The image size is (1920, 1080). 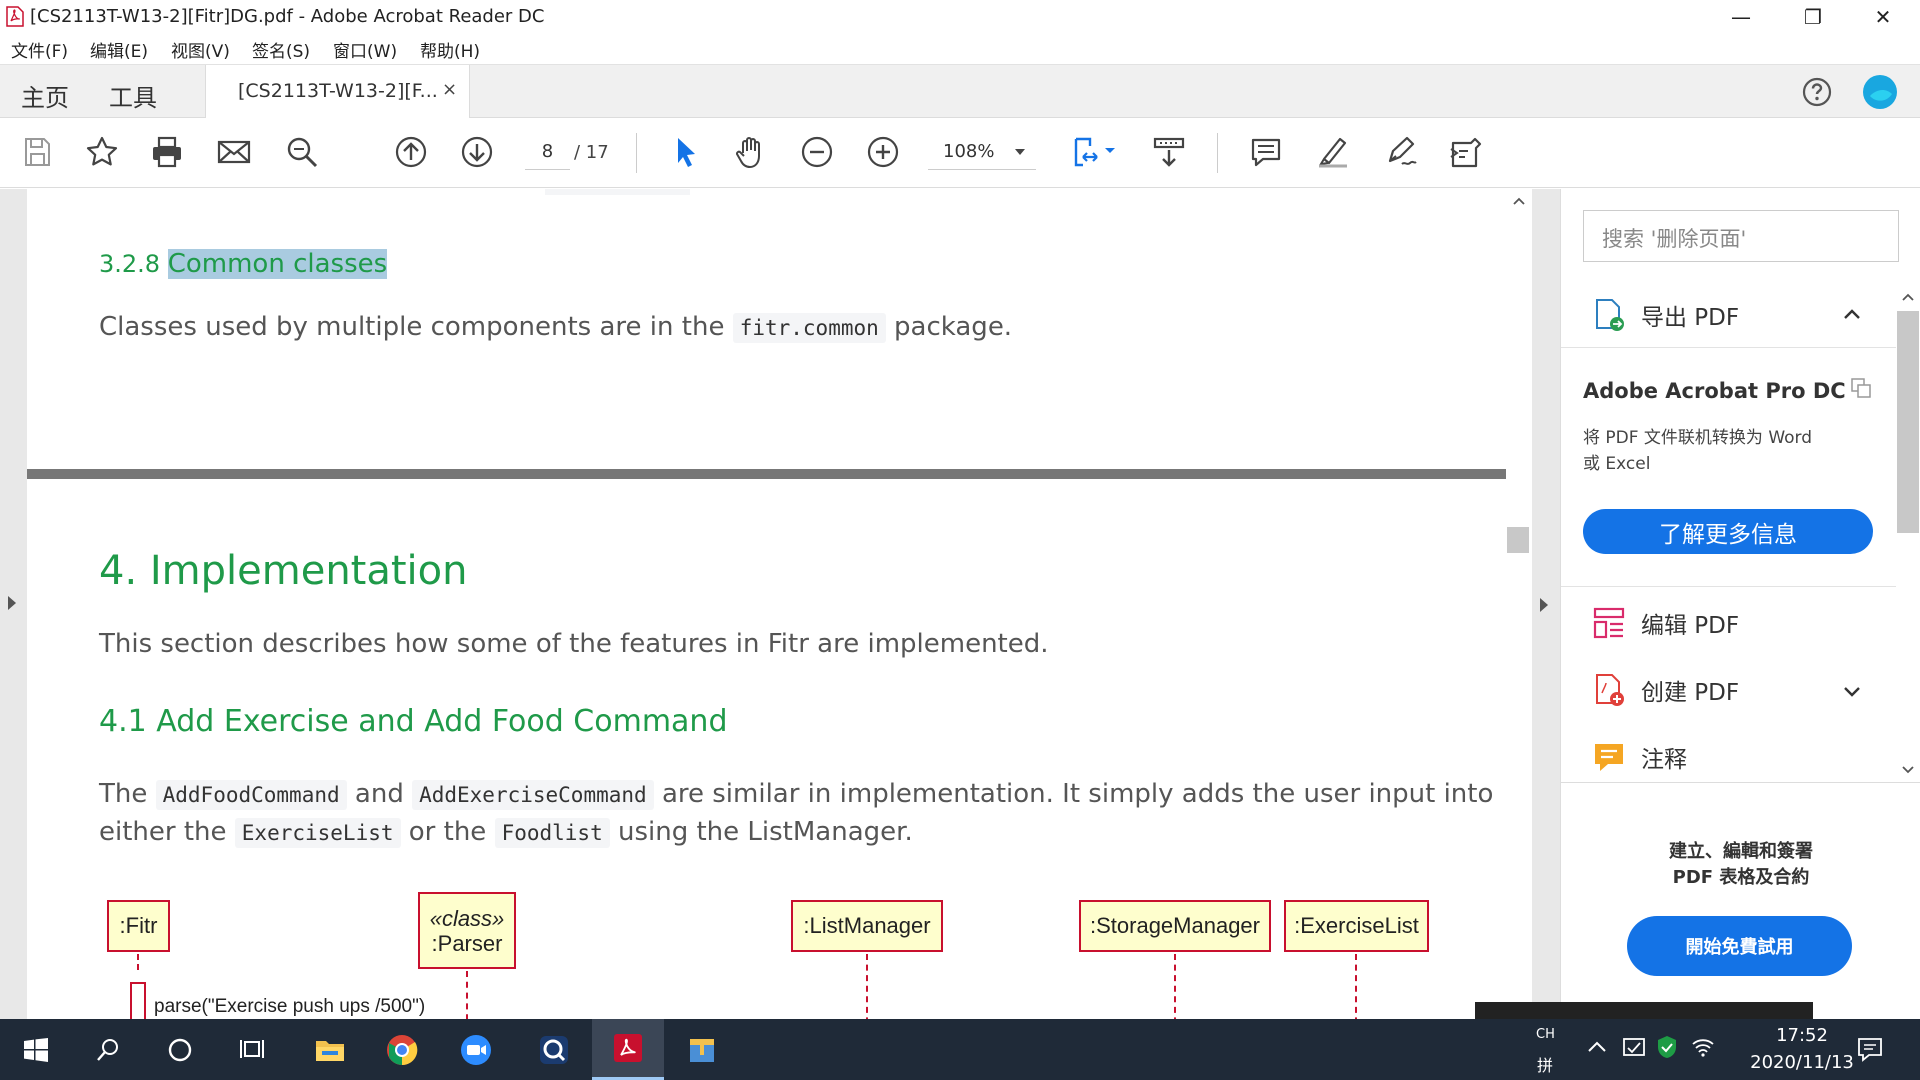 What do you see at coordinates (1739, 946) in the screenshot?
I see `free-trial-button: 開始免費試用` at bounding box center [1739, 946].